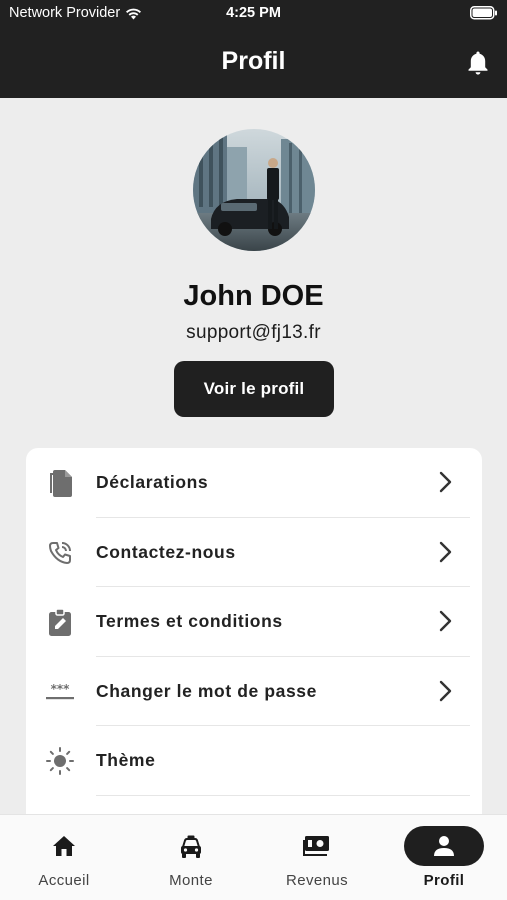  What do you see at coordinates (253, 61) in the screenshot?
I see `page-title: Profil` at bounding box center [253, 61].